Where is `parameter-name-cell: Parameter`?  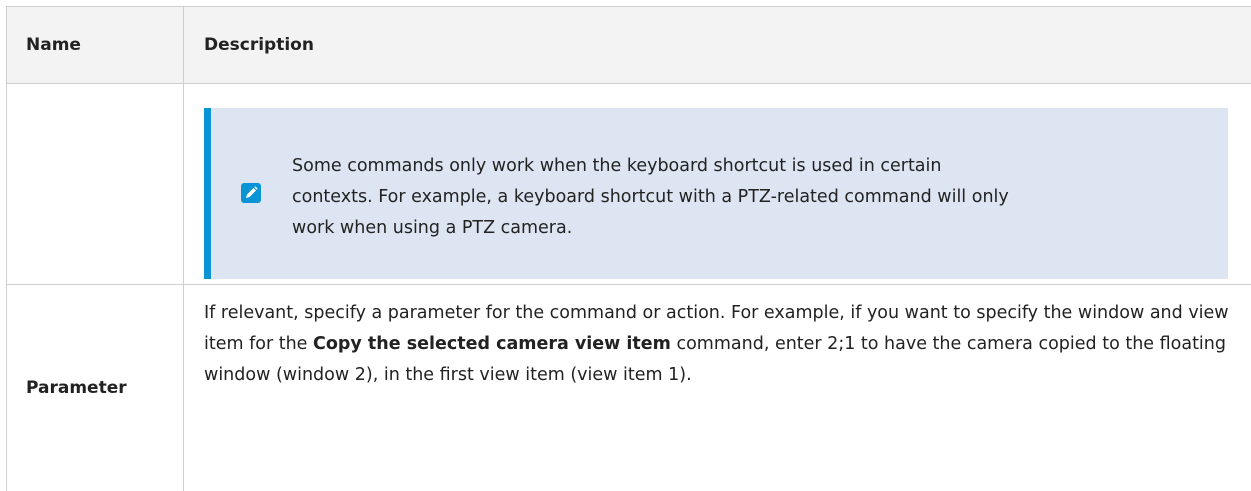 parameter-name-cell: Parameter is located at coordinates (95, 388).